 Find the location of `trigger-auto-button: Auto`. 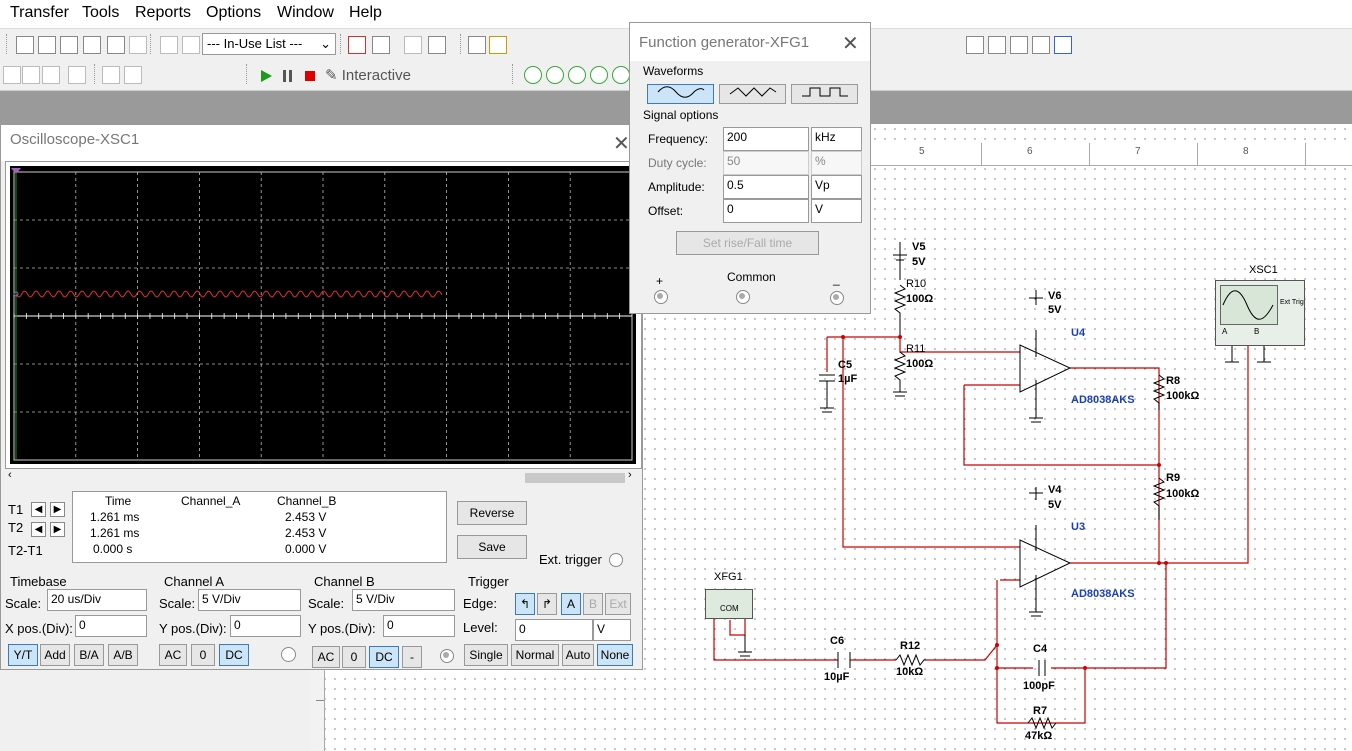

trigger-auto-button: Auto is located at coordinates (578, 655).